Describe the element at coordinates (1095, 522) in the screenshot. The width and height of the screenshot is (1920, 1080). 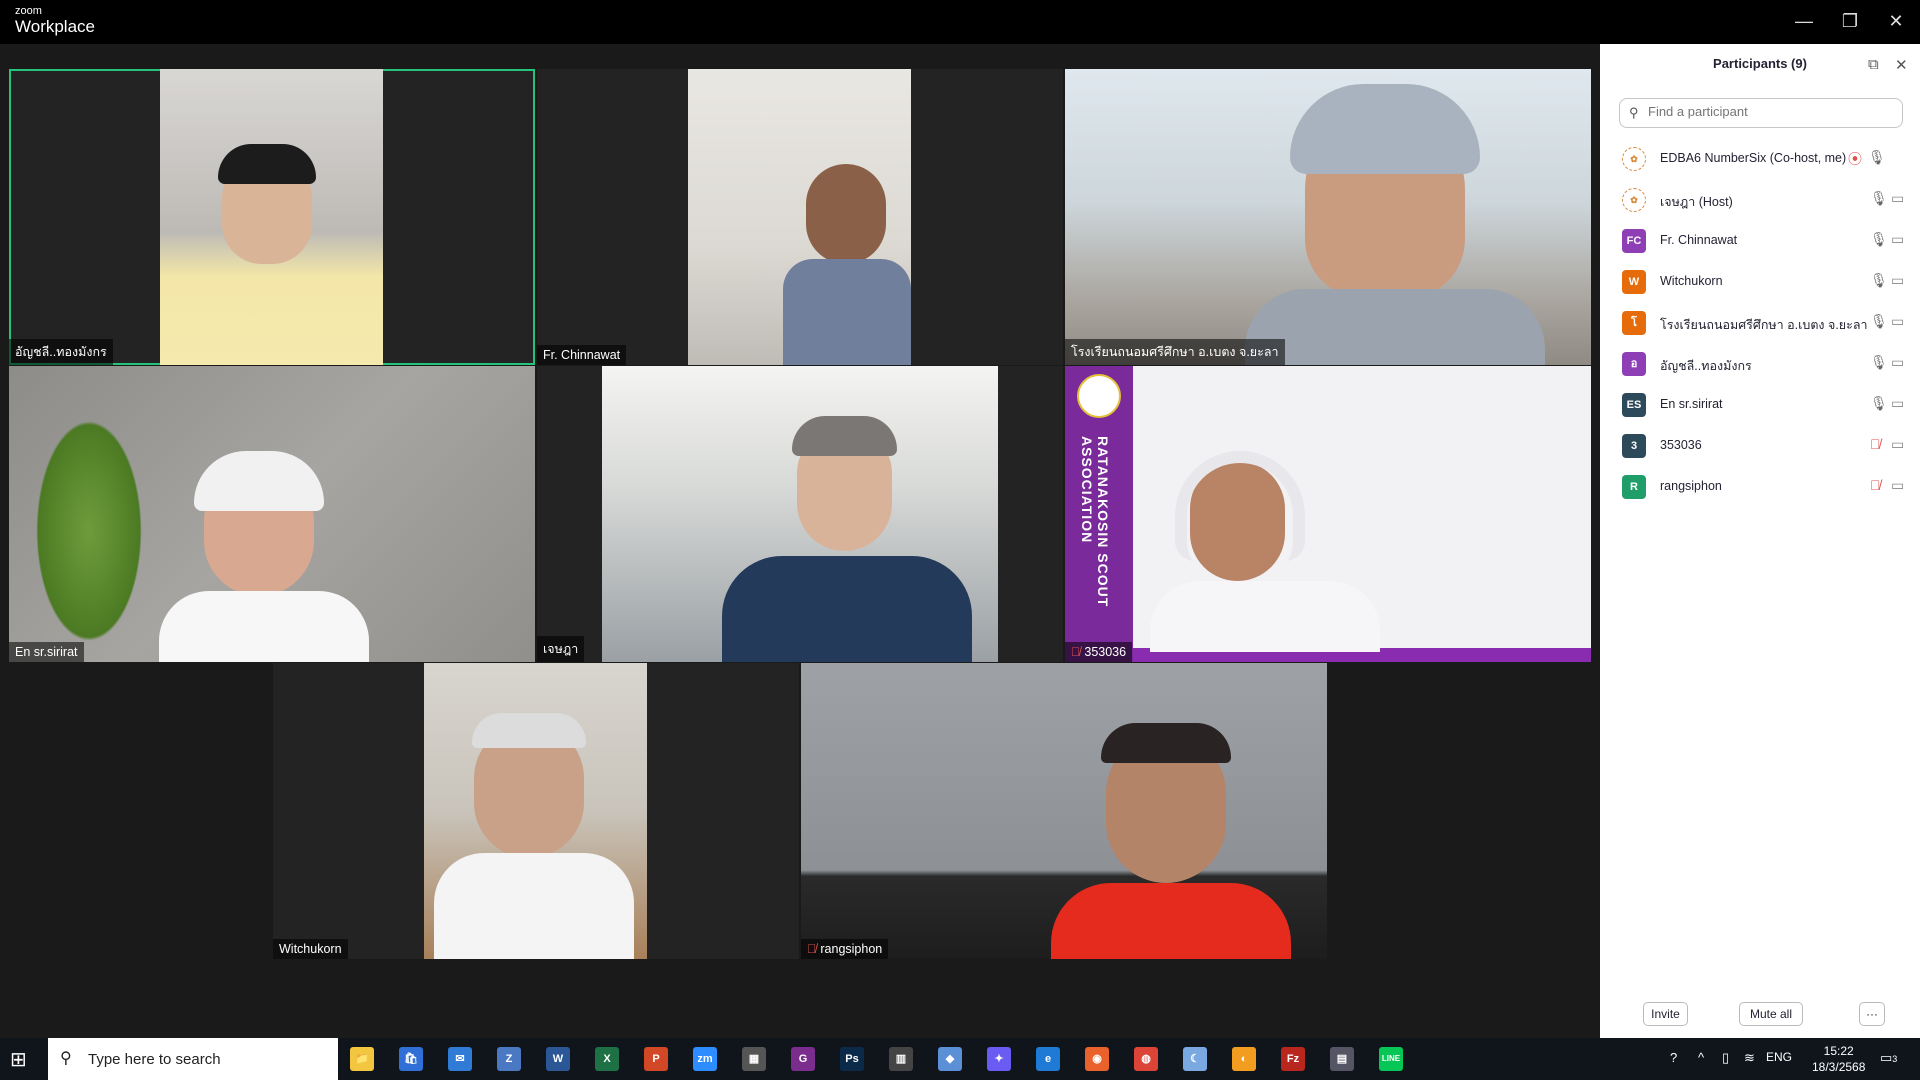
I see `scout-banner-text: RATANAKOSIN SCOUT ASSOCIATION` at that location.